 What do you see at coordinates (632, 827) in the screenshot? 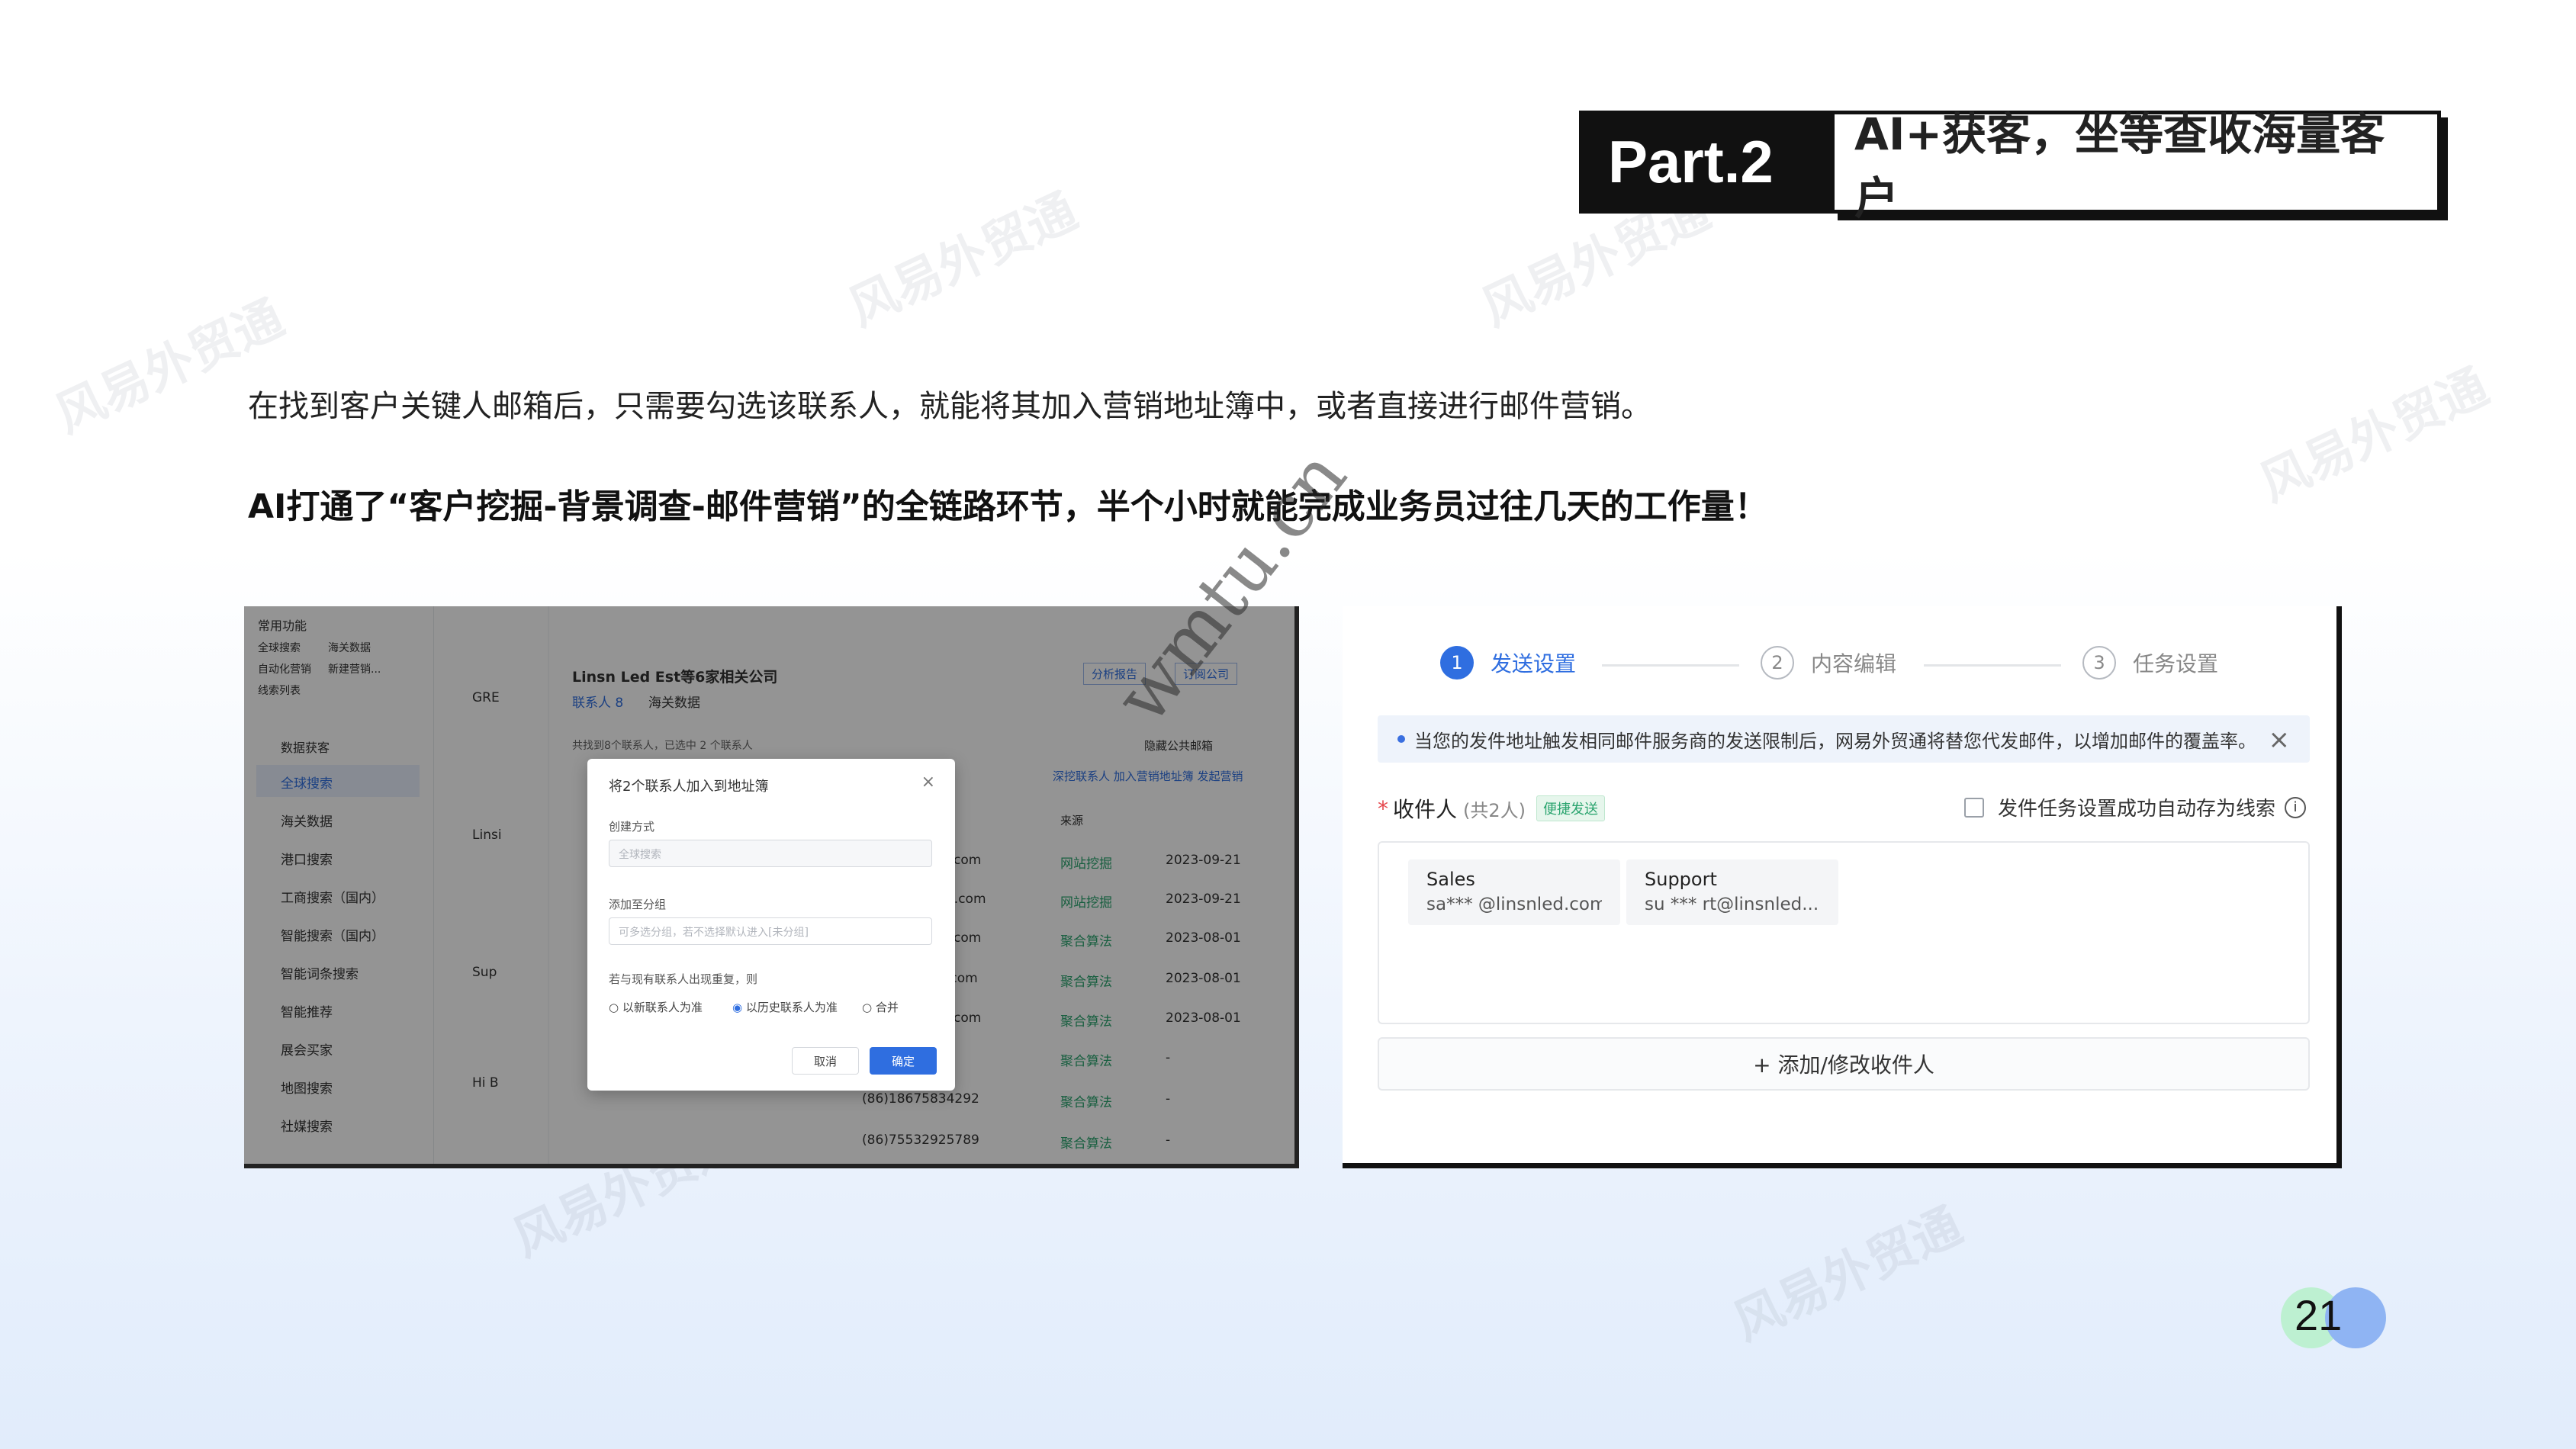
I see `create-method-label: 创建方式` at bounding box center [632, 827].